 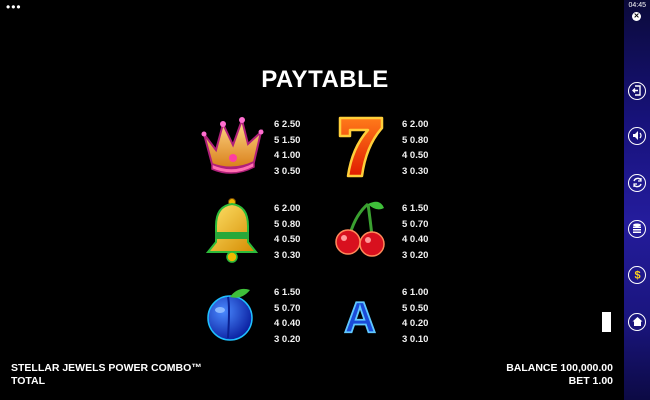 What do you see at coordinates (415, 232) in the screenshot?
I see `cherries-payouts: 6 1.50 5 0.70 4 0.40 3 0.20` at bounding box center [415, 232].